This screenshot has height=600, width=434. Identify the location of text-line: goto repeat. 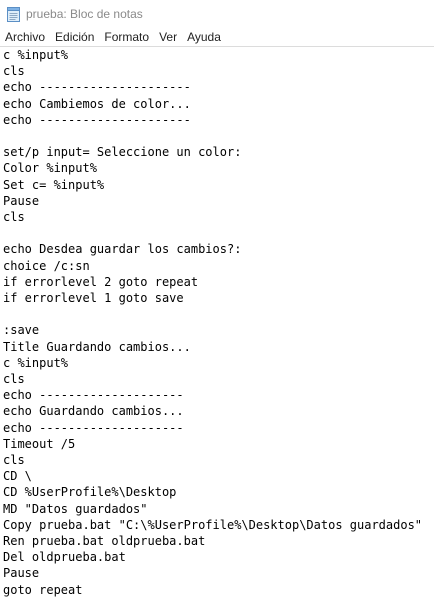
(43, 589).